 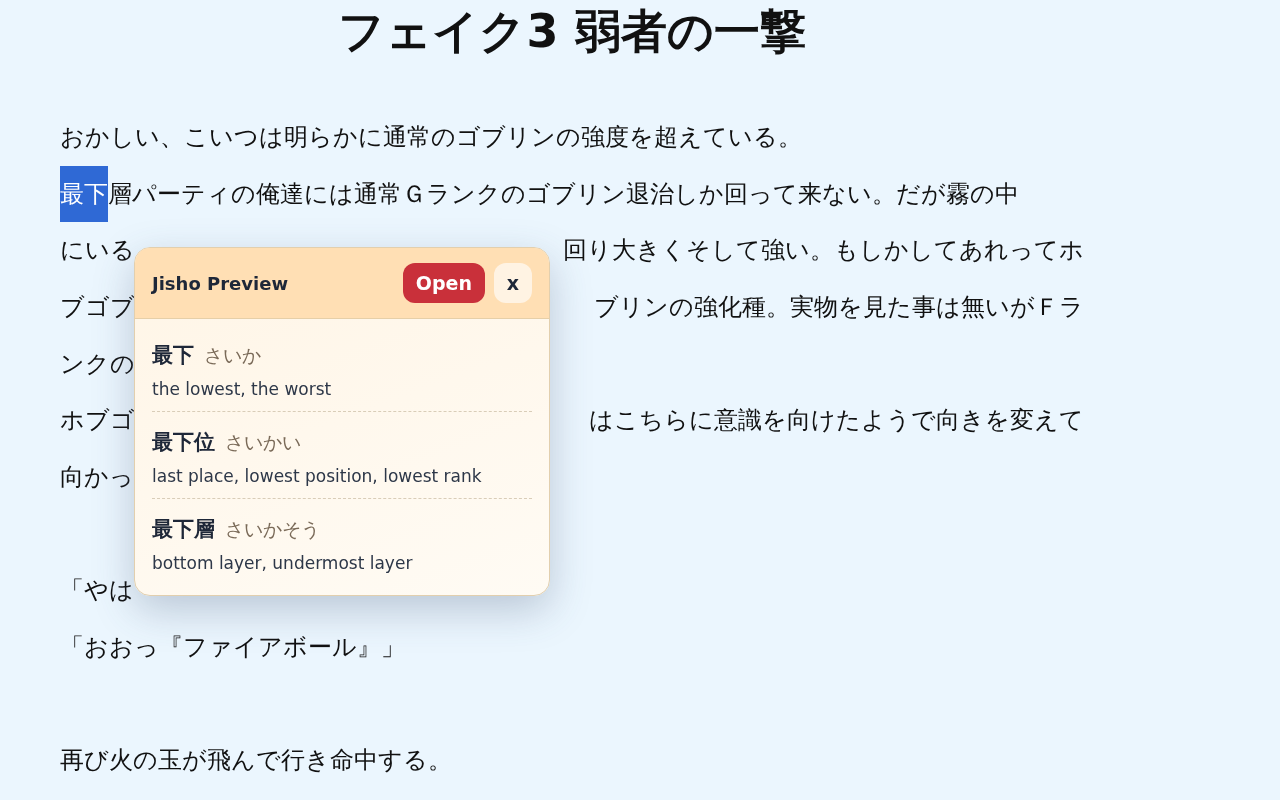 What do you see at coordinates (572, 31) in the screenshot?
I see `chapter-title: フェイク3 弱者の一撃` at bounding box center [572, 31].